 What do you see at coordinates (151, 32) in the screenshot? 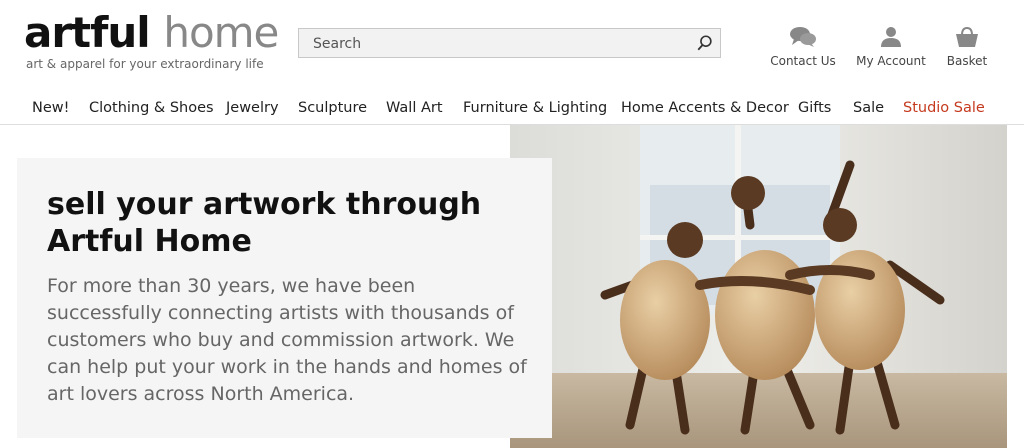
I see `logo-wordmark: artful home` at bounding box center [151, 32].